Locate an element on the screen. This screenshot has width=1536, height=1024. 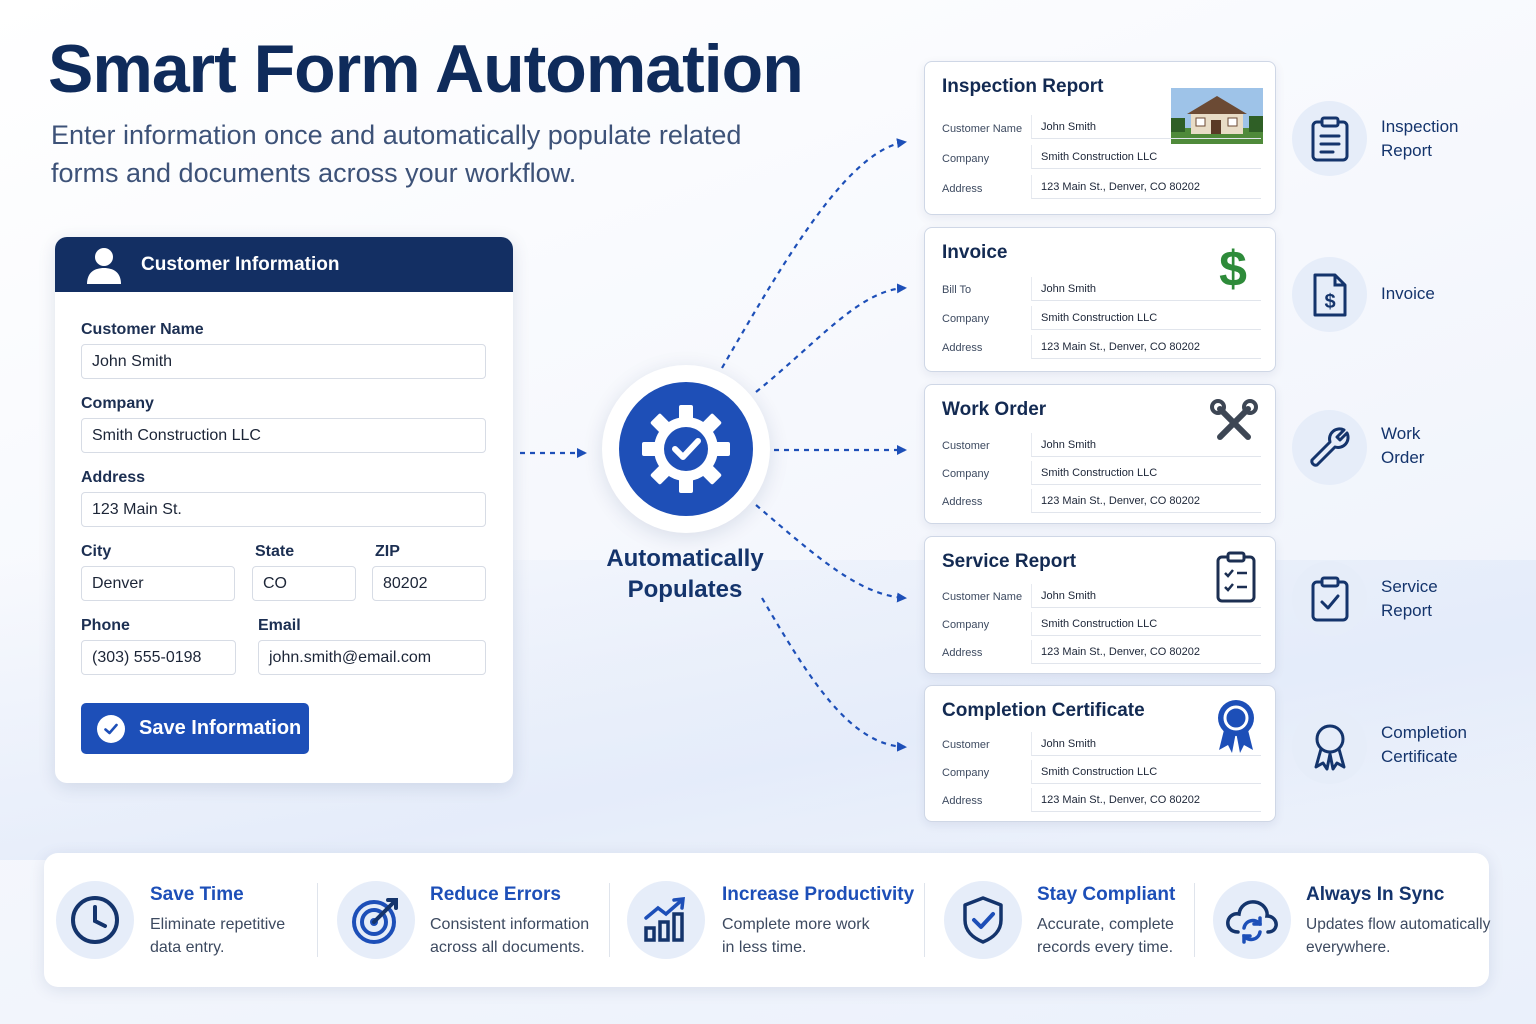
phone-label: Phone is located at coordinates (105, 625).